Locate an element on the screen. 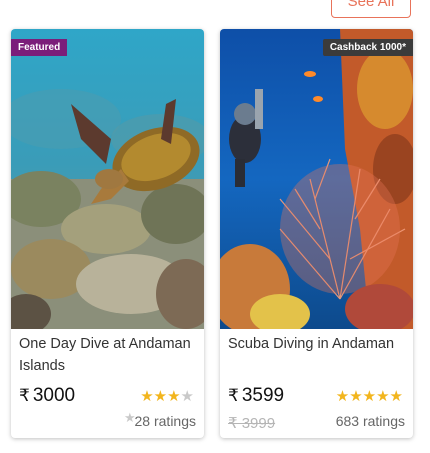  see-all-button: See All is located at coordinates (371, 9).